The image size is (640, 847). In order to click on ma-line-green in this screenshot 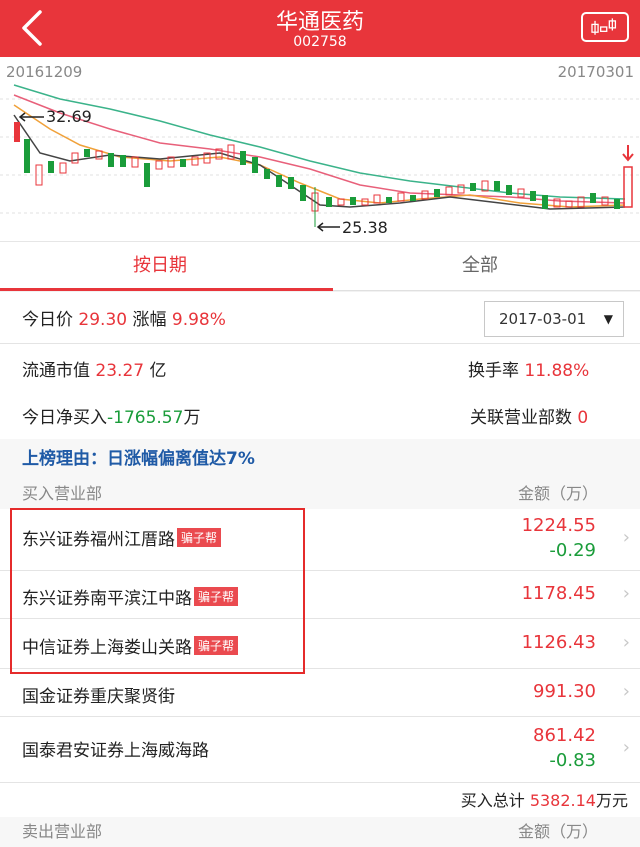, I will do `click(319, 142)`.